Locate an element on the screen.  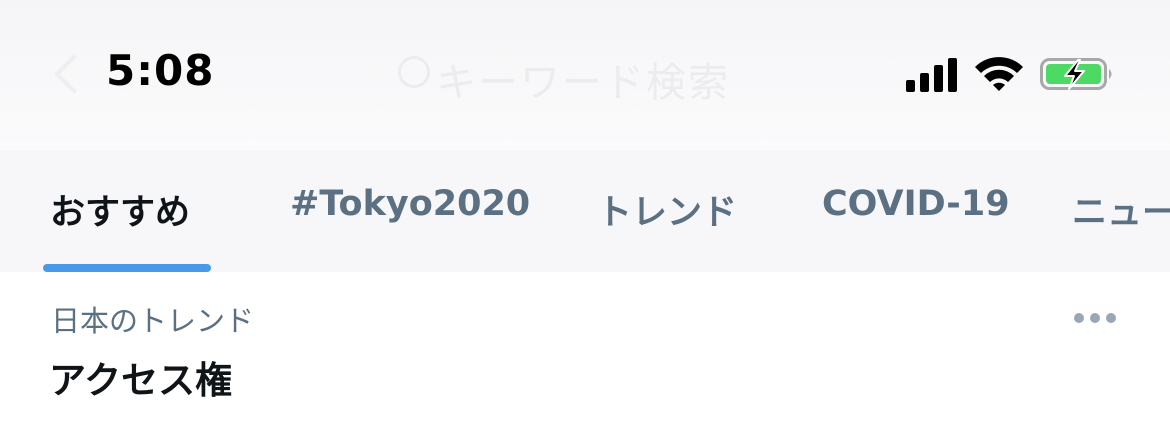
tab-covid19: COVID-19 is located at coordinates (916, 204).